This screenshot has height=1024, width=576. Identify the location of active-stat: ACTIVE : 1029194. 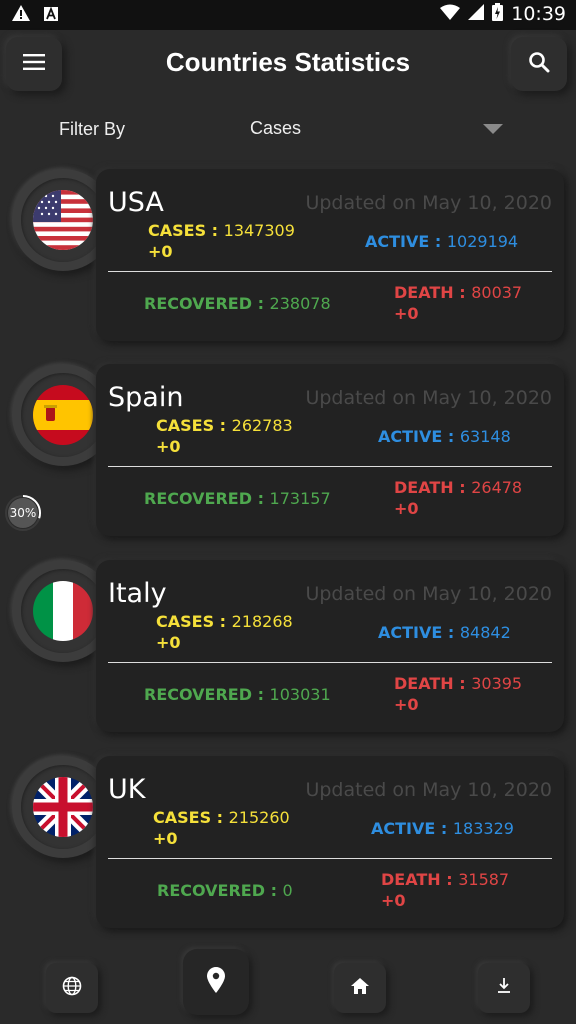
(441, 241).